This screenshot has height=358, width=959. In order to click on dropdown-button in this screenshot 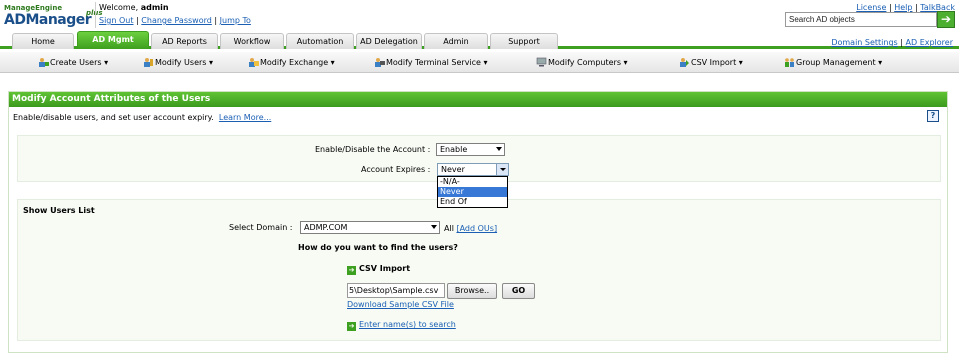, I will do `click(502, 169)`.